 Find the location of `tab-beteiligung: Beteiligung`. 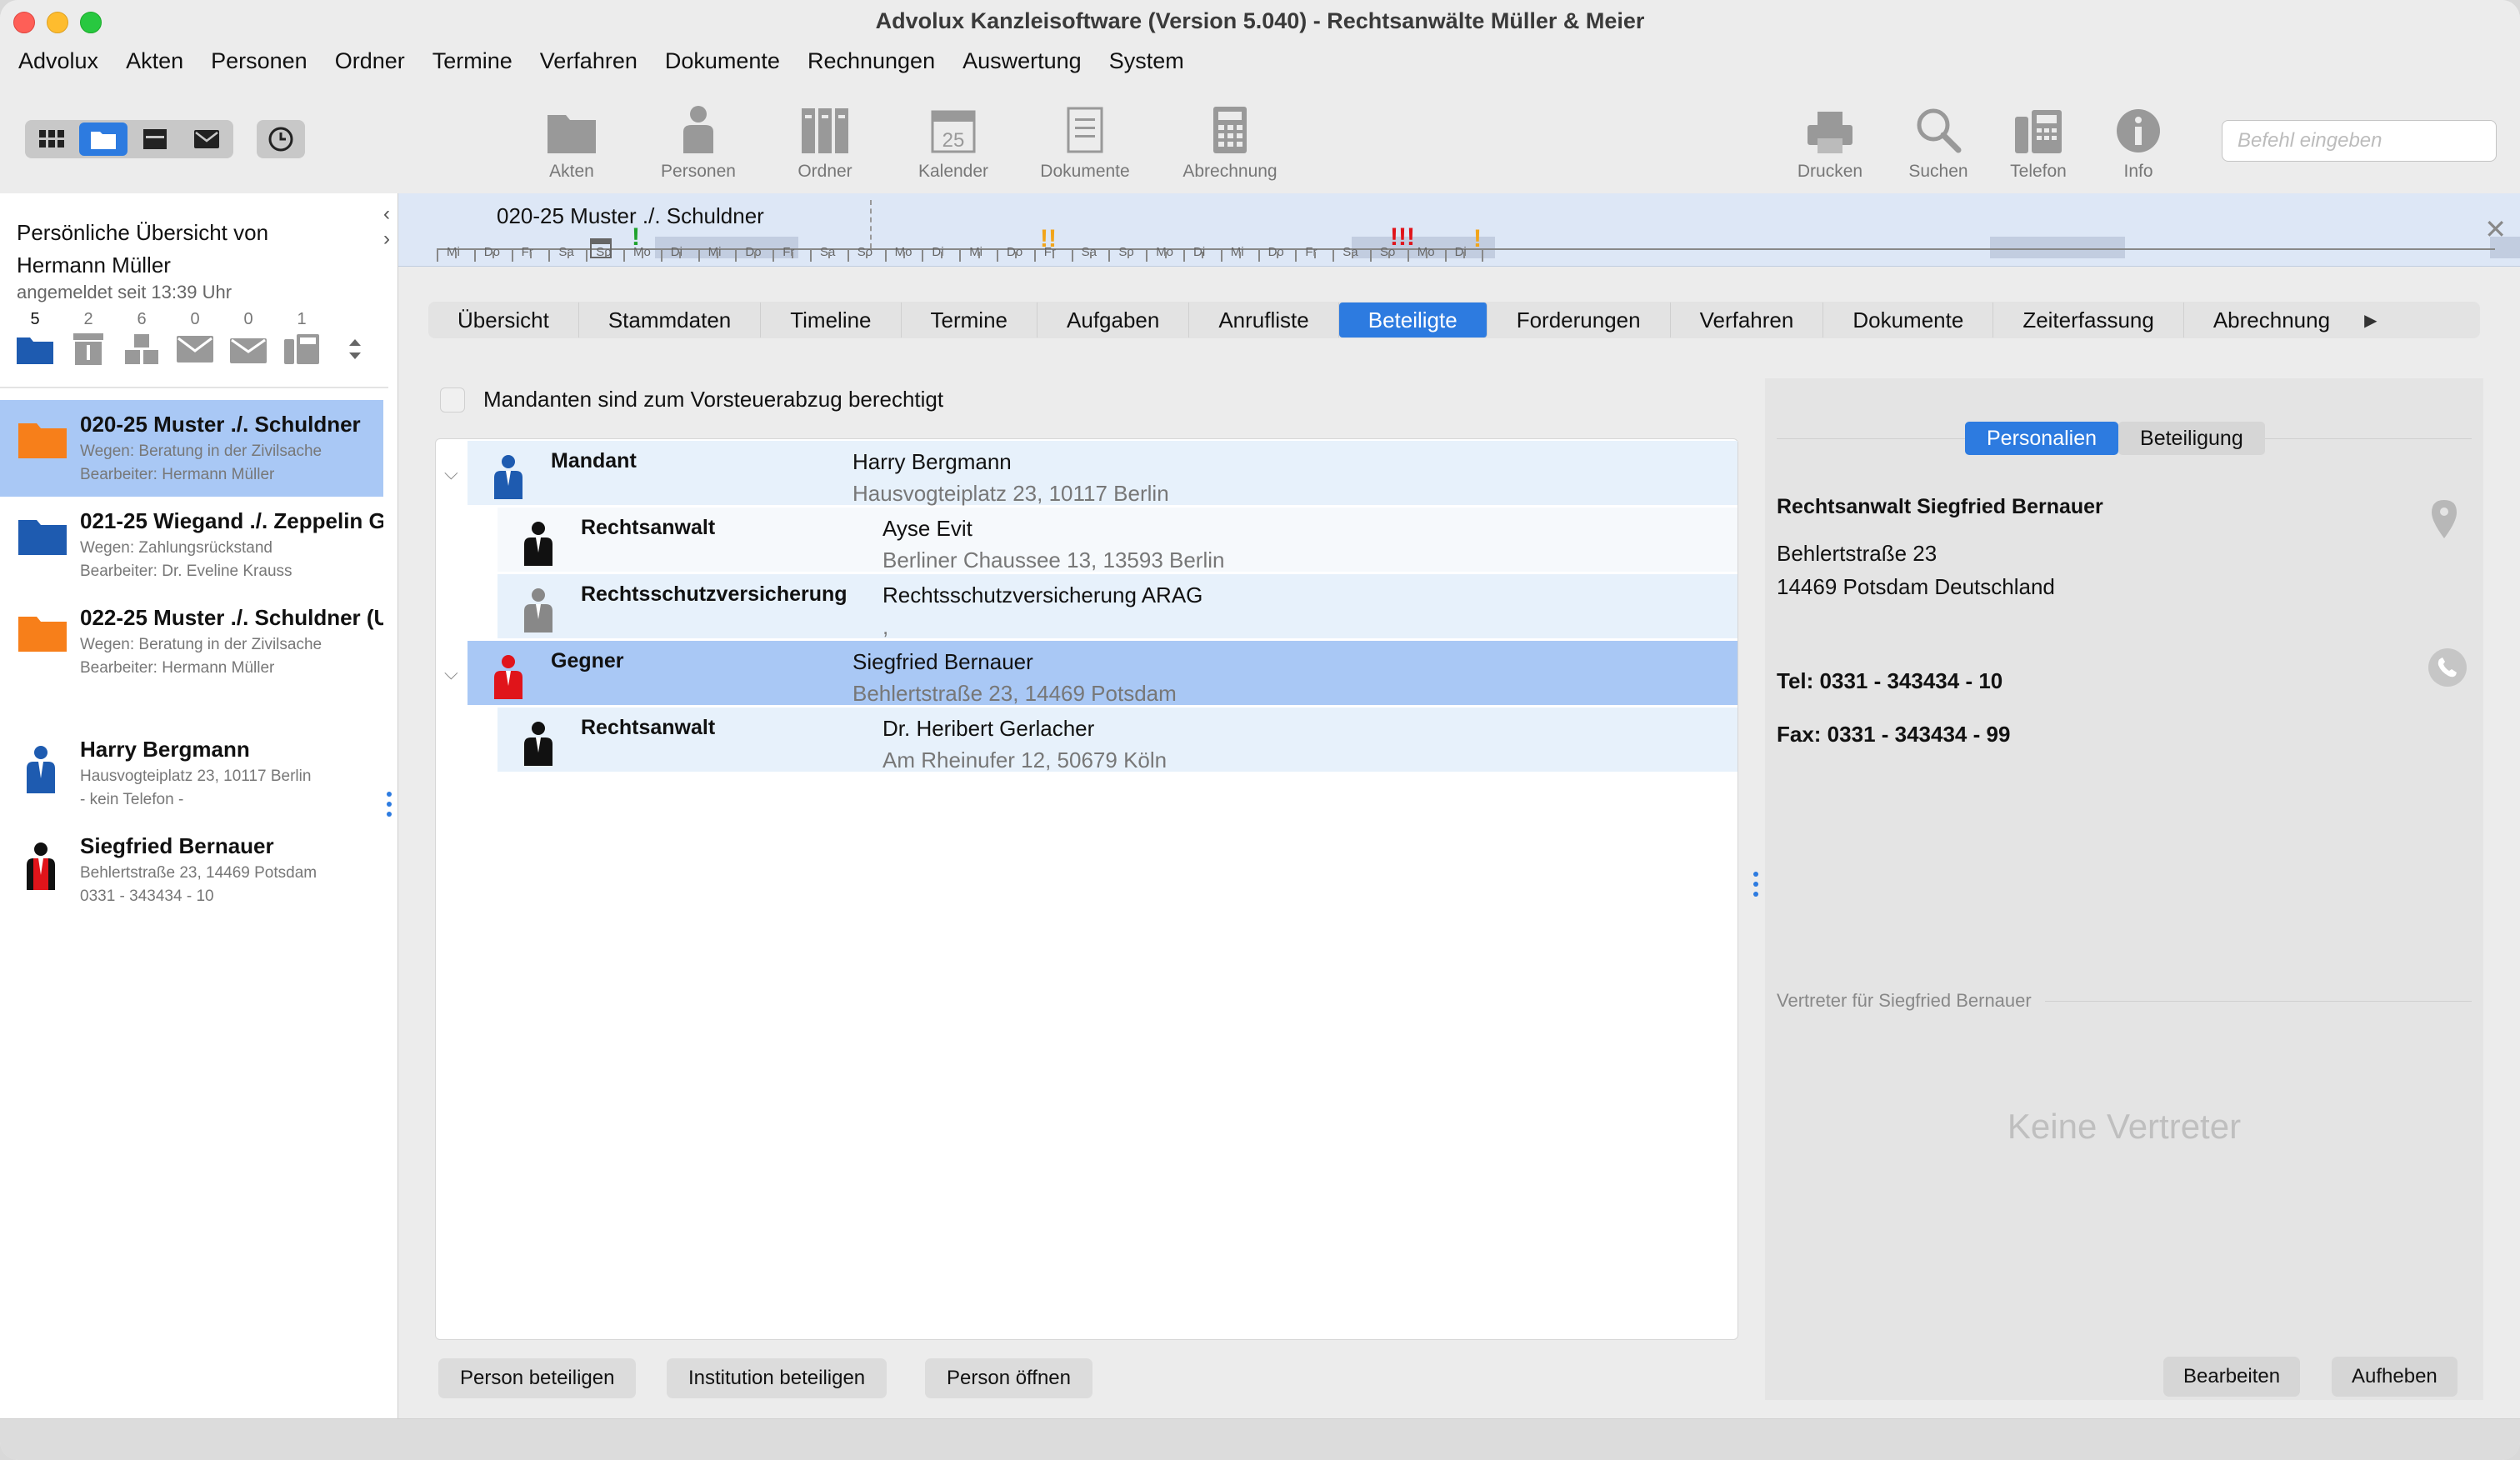

tab-beteiligung: Beteiligung is located at coordinates (2191, 438).